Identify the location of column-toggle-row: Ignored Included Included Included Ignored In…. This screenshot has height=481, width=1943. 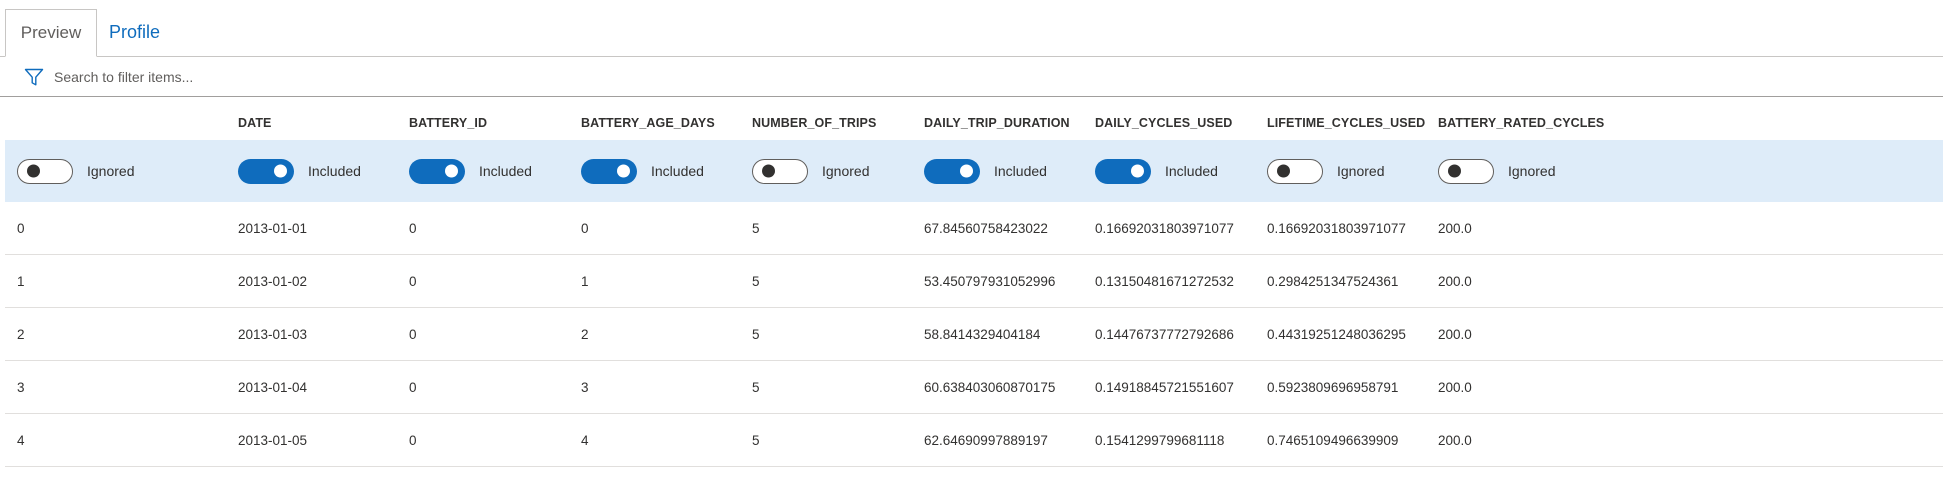
(974, 171).